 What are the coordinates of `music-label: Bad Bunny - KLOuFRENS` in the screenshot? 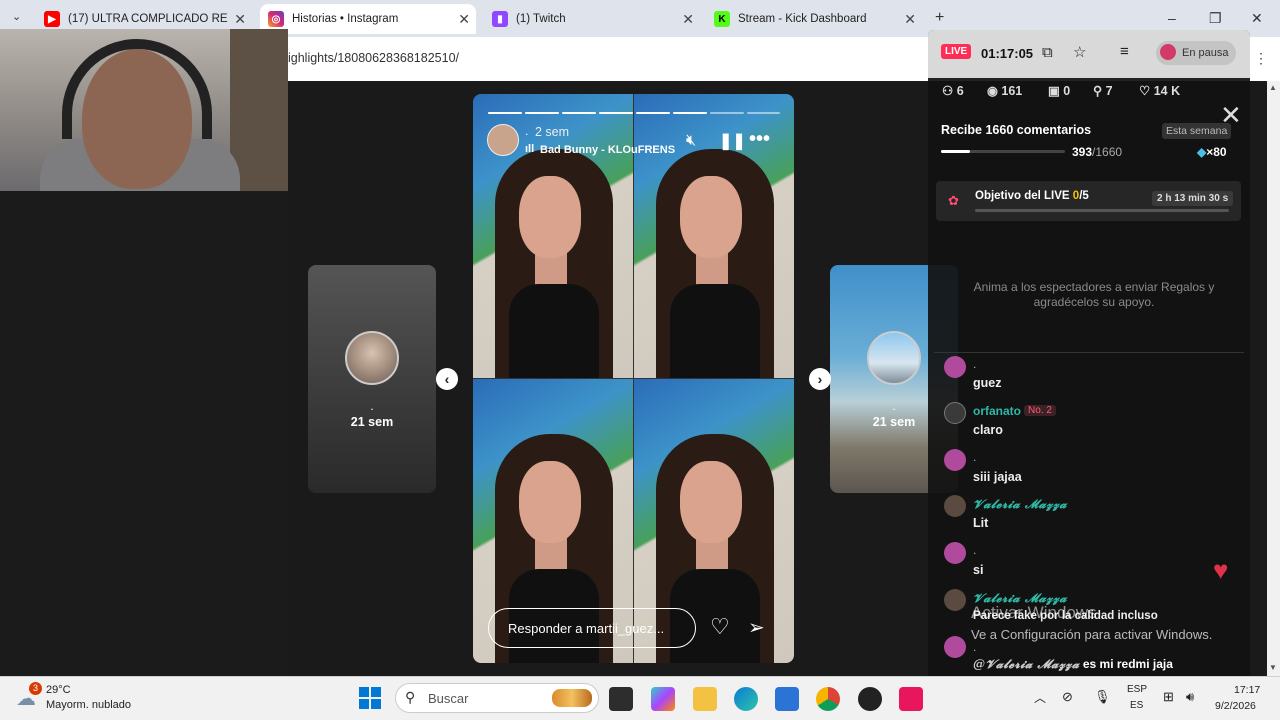 It's located at (607, 150).